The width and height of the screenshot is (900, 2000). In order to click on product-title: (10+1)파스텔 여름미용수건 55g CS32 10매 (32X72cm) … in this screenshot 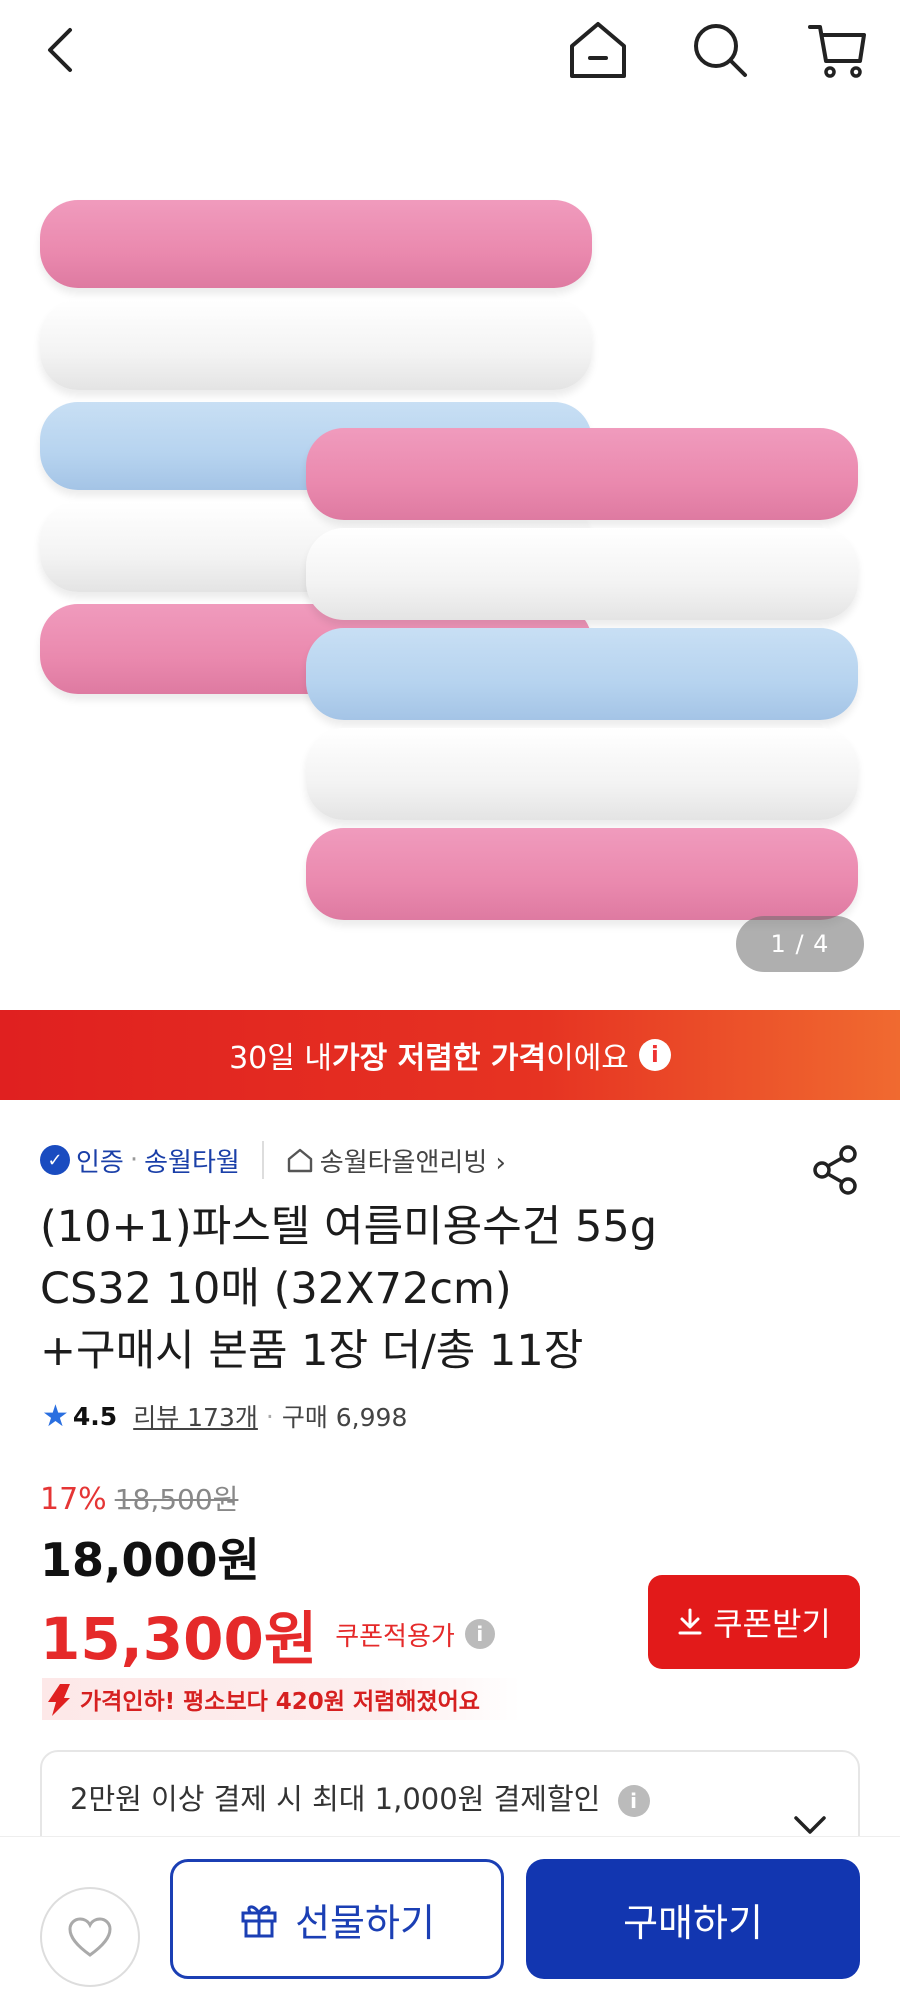, I will do `click(420, 1289)`.